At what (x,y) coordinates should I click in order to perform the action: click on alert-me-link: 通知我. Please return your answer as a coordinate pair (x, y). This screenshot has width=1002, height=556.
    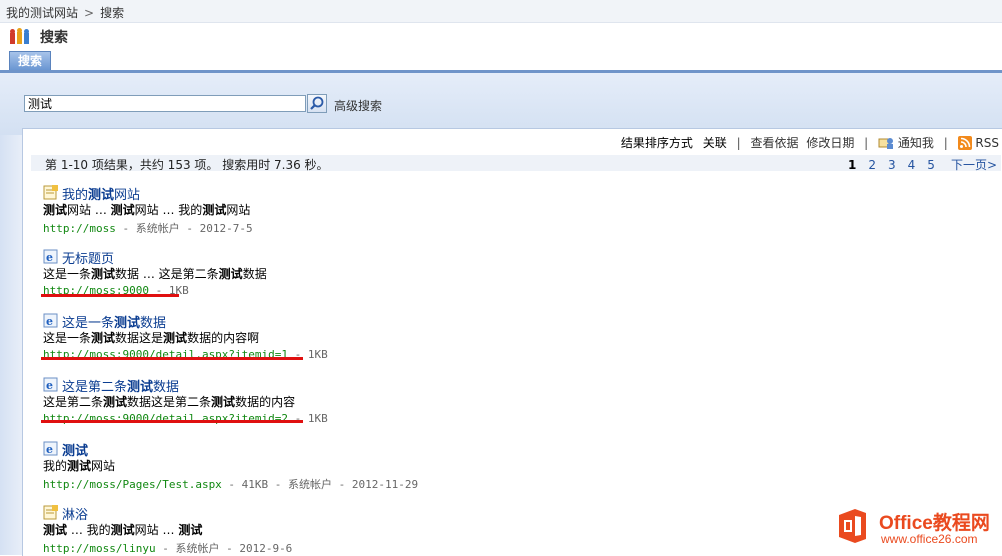
    Looking at the image, I should click on (916, 143).